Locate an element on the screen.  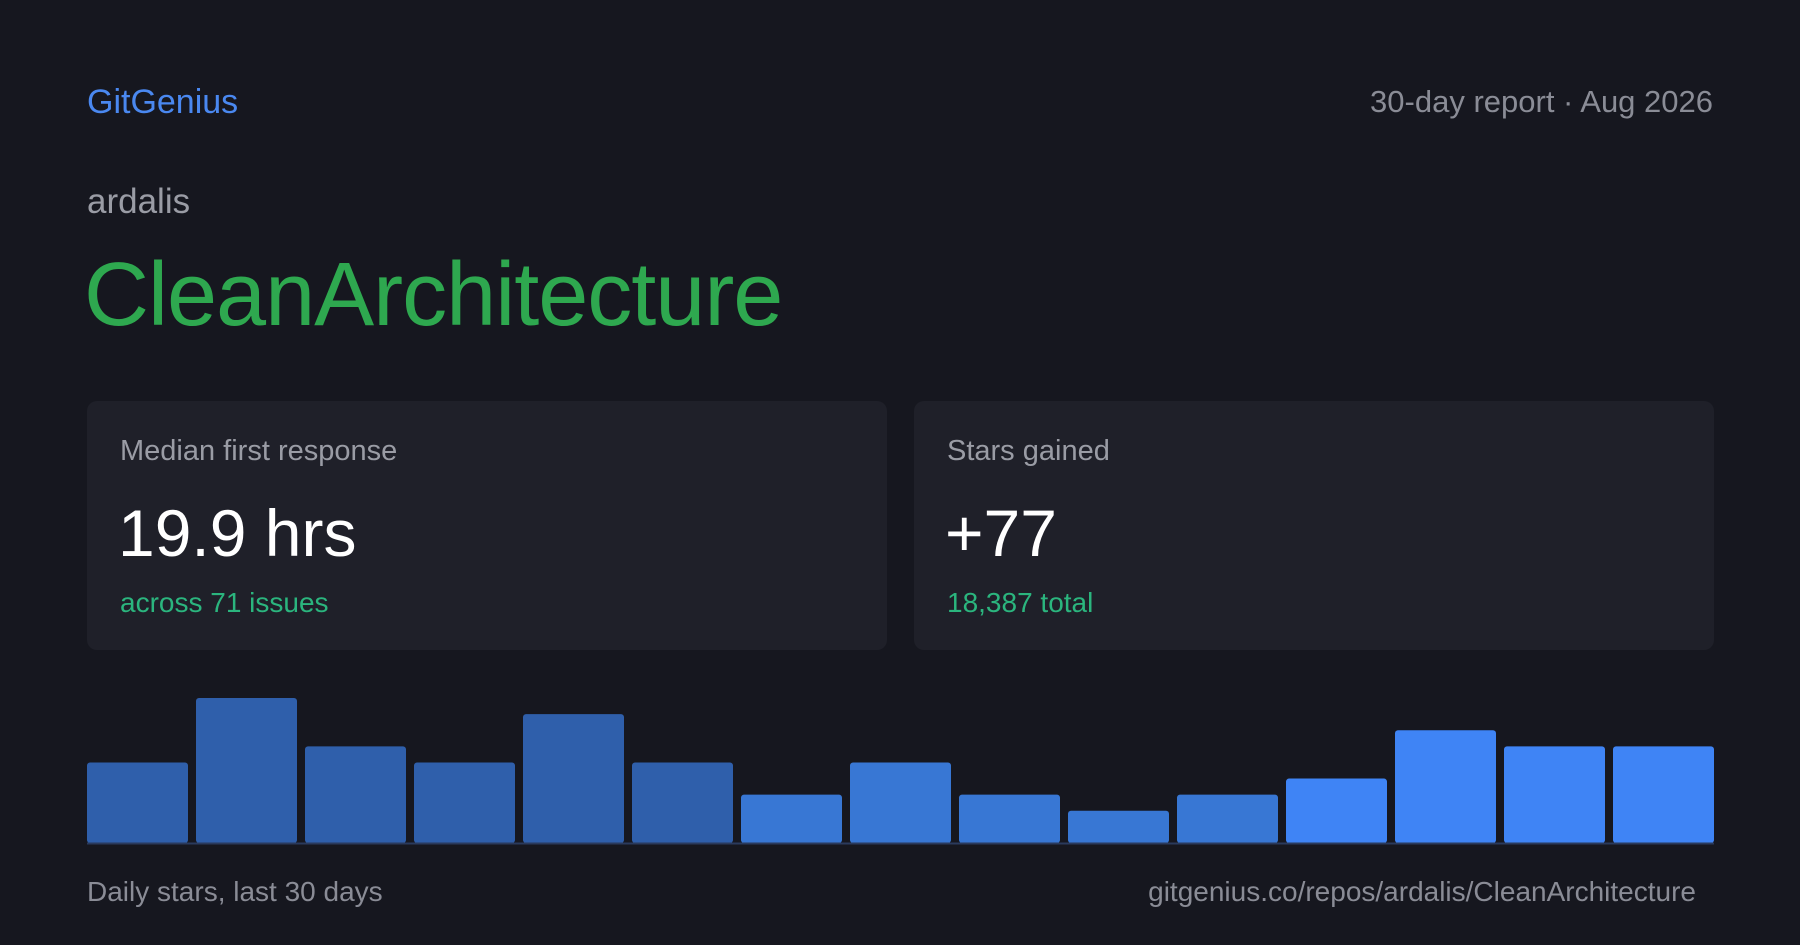
median-response-value: 19.9 hrs is located at coordinates (237, 533).